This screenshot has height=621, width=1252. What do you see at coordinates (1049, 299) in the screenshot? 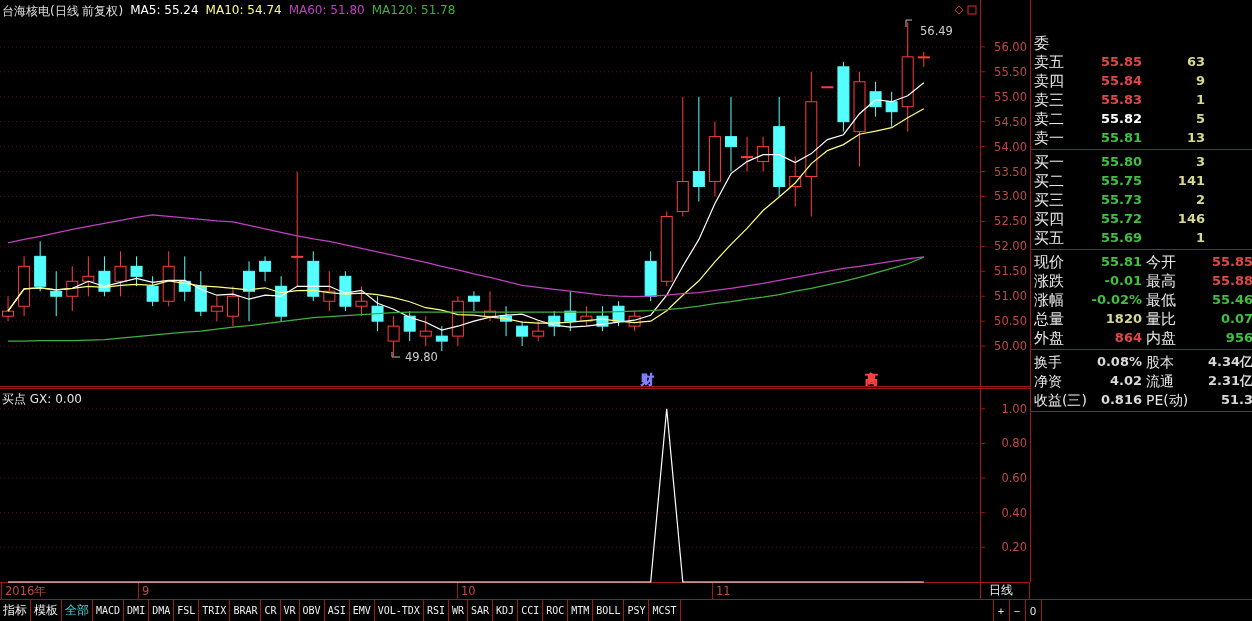
I see `quote-label: 涨幅` at bounding box center [1049, 299].